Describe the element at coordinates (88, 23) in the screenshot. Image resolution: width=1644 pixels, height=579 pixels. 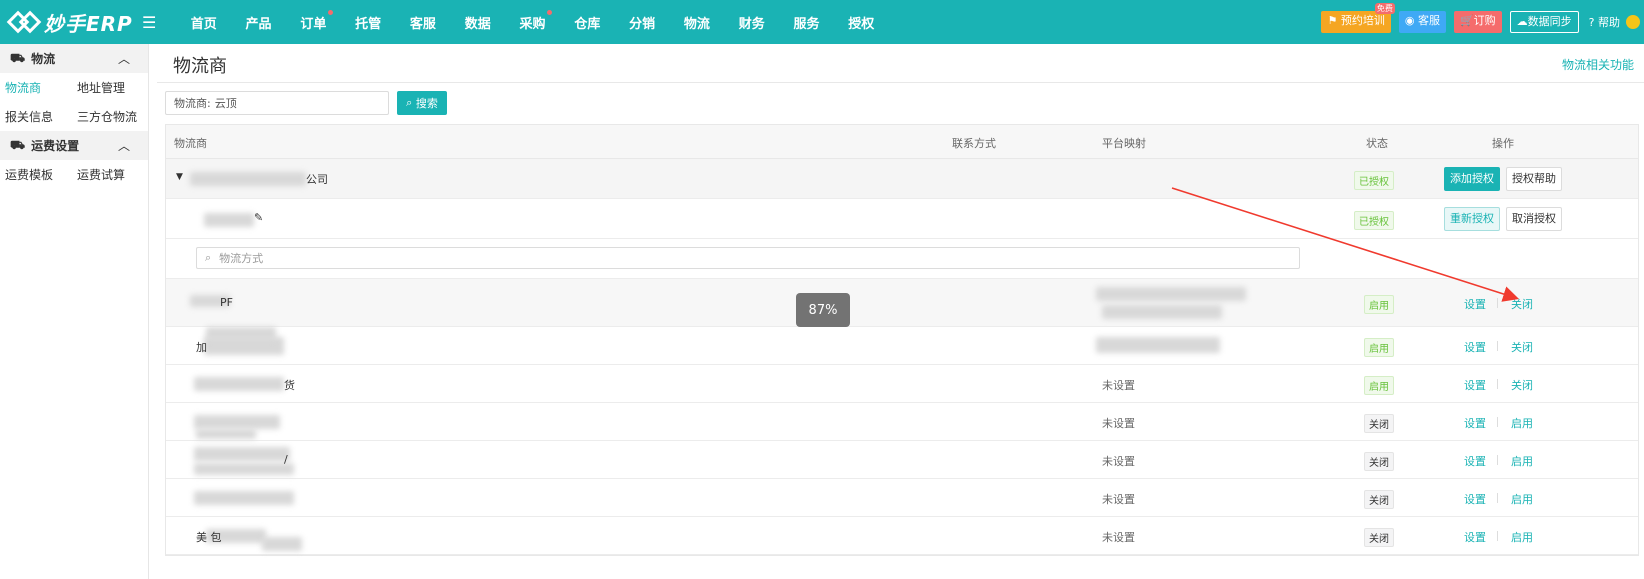
I see `logo-text: 妙手ERP` at that location.